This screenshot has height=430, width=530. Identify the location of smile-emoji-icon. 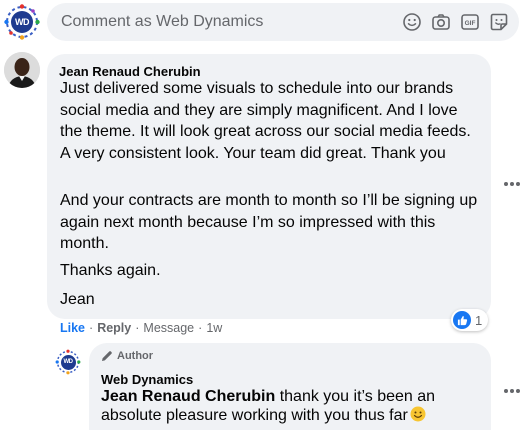
(418, 414).